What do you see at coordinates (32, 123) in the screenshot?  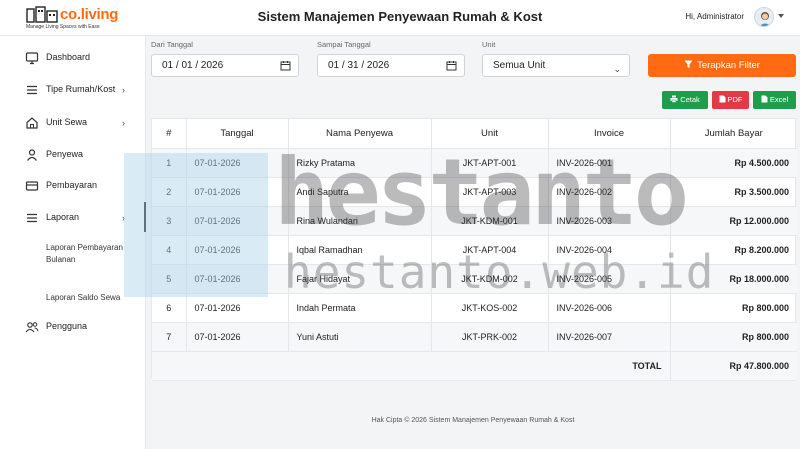 I see `home-icon` at bounding box center [32, 123].